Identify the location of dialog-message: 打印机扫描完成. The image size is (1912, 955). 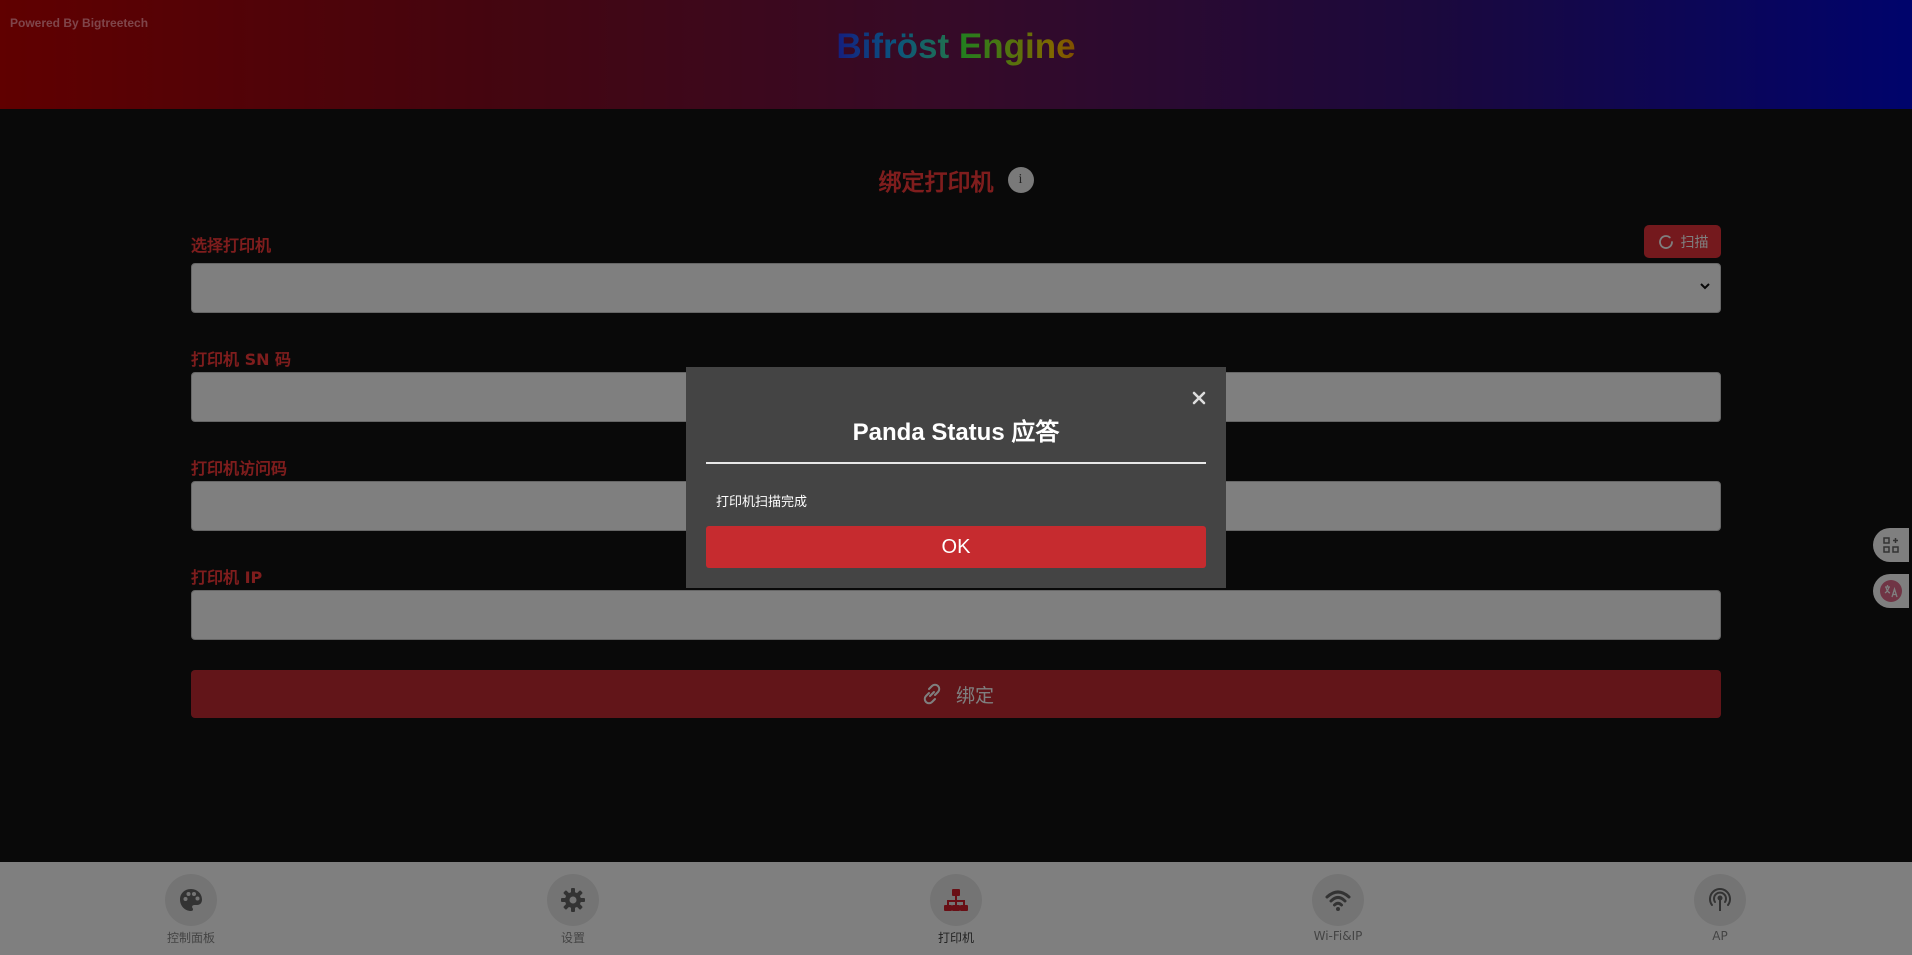
(762, 502).